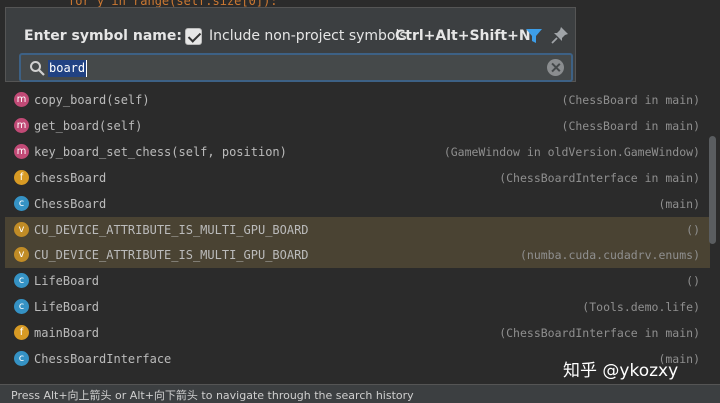  Describe the element at coordinates (679, 203) in the screenshot. I see `symbol-context: (main)` at that location.